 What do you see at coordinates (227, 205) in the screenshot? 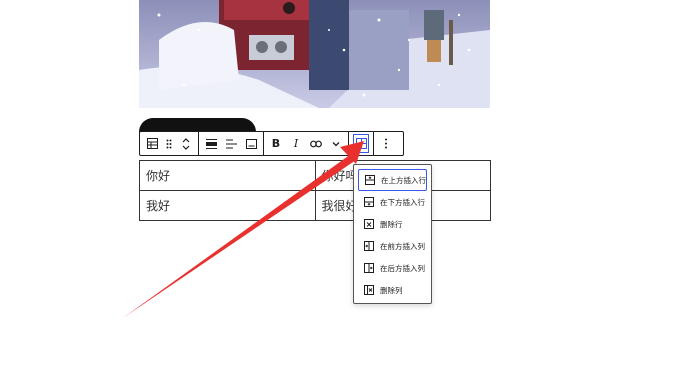
I see `table-cell: 我好` at bounding box center [227, 205].